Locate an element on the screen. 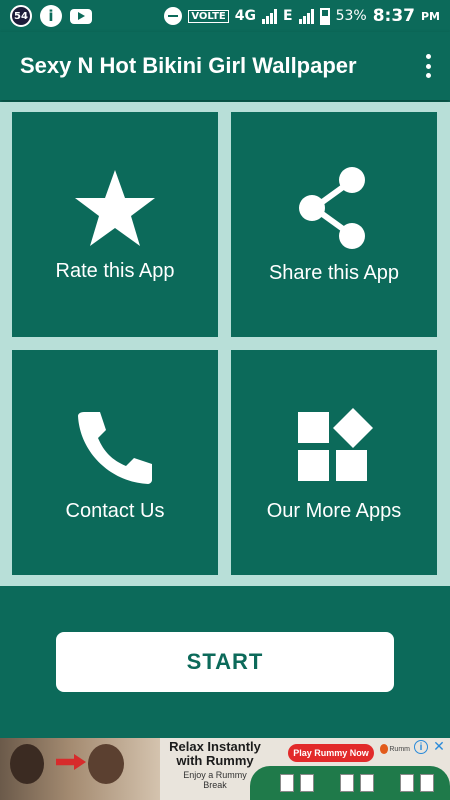 Image resolution: width=450 pixels, height=800 pixels. ad-brand: Rumm is located at coordinates (395, 749).